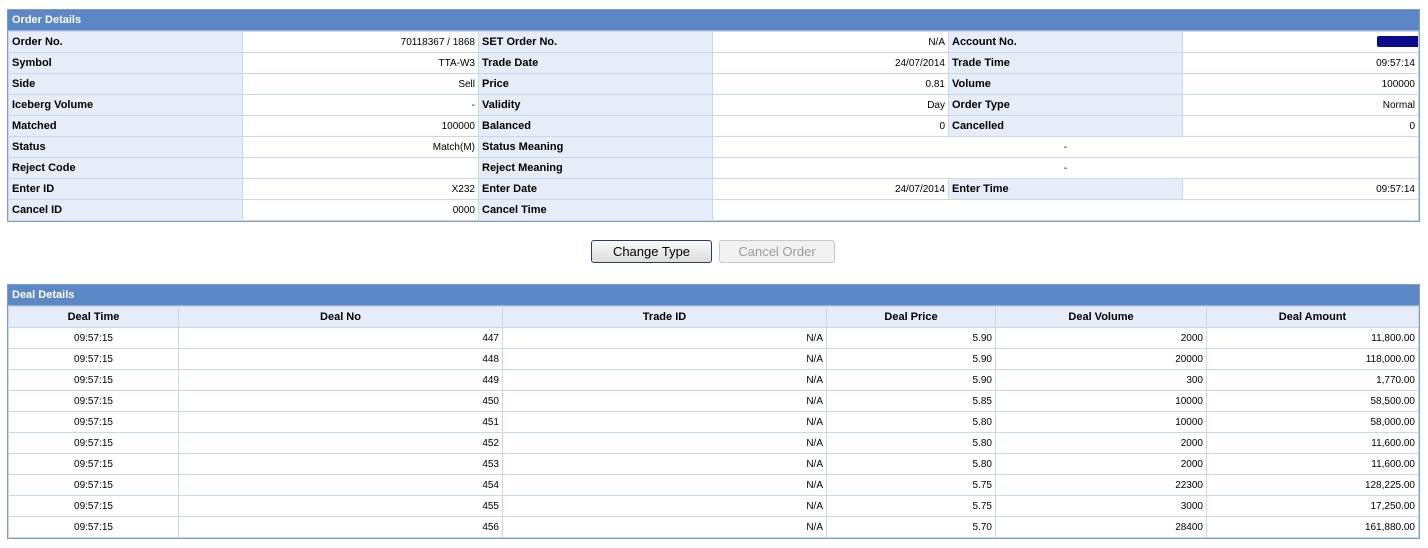  I want to click on deal-amount-cell: 11,800.00, so click(1312, 338).